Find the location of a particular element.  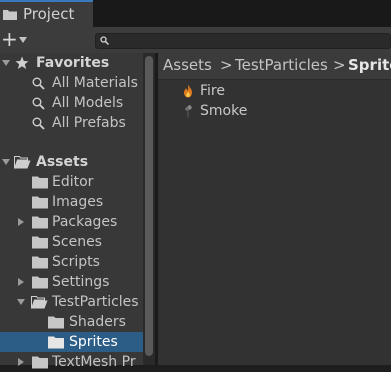

asset-item-fire: Fire is located at coordinates (280, 91).